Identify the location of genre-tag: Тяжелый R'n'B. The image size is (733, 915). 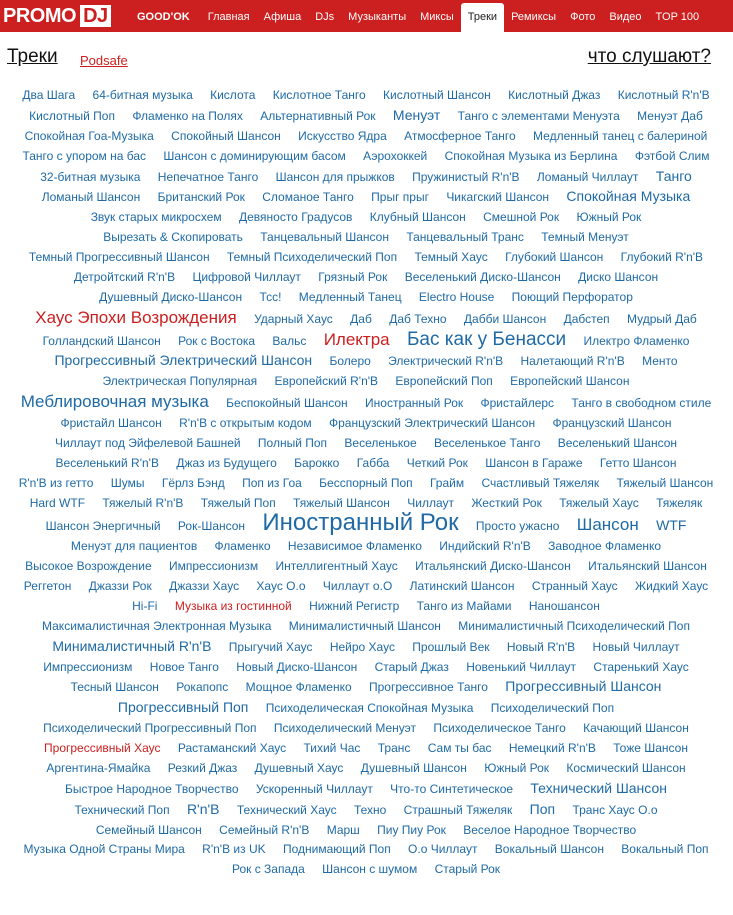
(142, 503).